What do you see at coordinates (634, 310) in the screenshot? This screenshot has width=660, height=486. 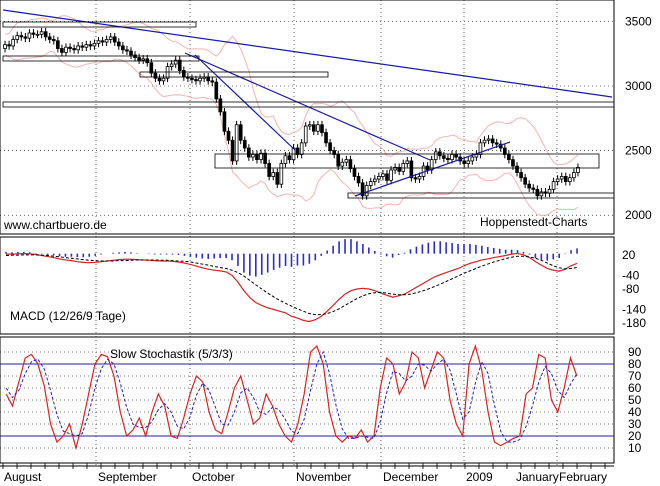 I see `macd-tick-label: -140` at bounding box center [634, 310].